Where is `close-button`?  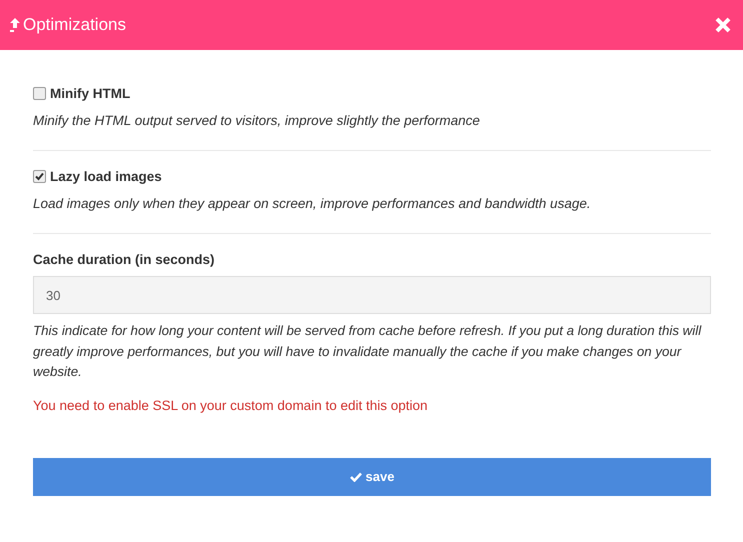
close-button is located at coordinates (723, 25).